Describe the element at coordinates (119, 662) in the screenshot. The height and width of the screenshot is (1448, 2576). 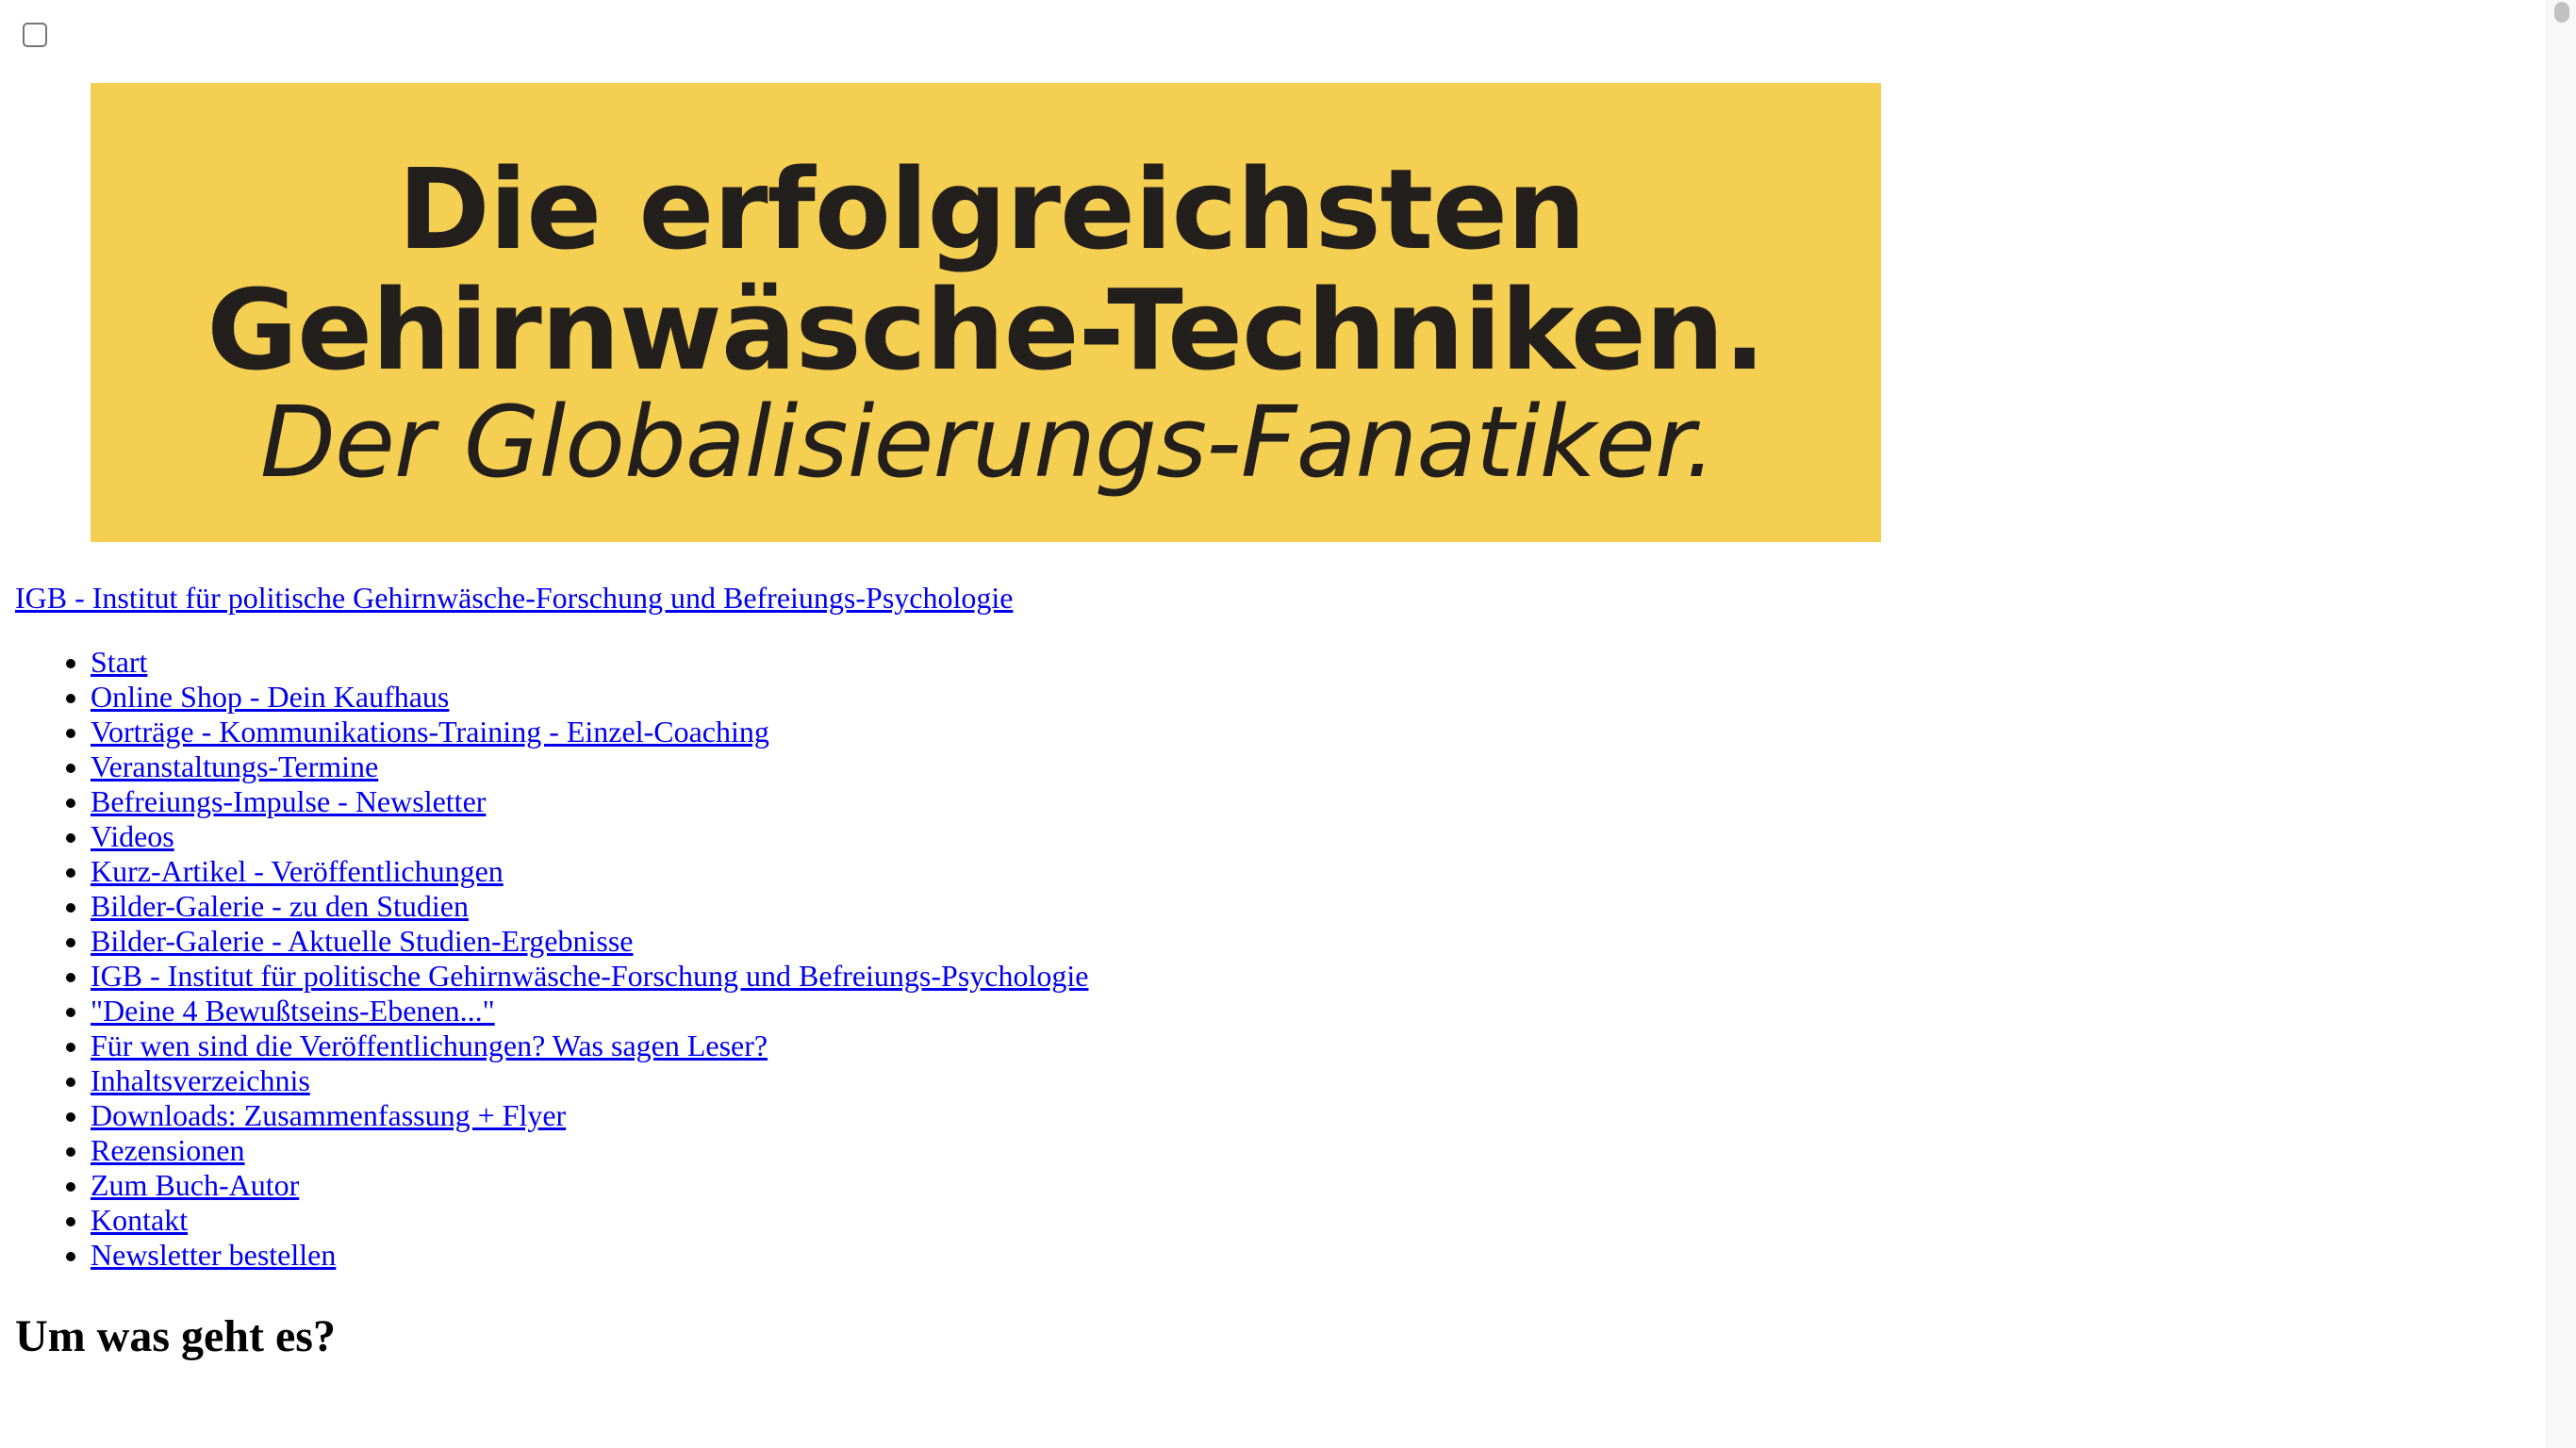
I see `nav-link-start: Start` at that location.